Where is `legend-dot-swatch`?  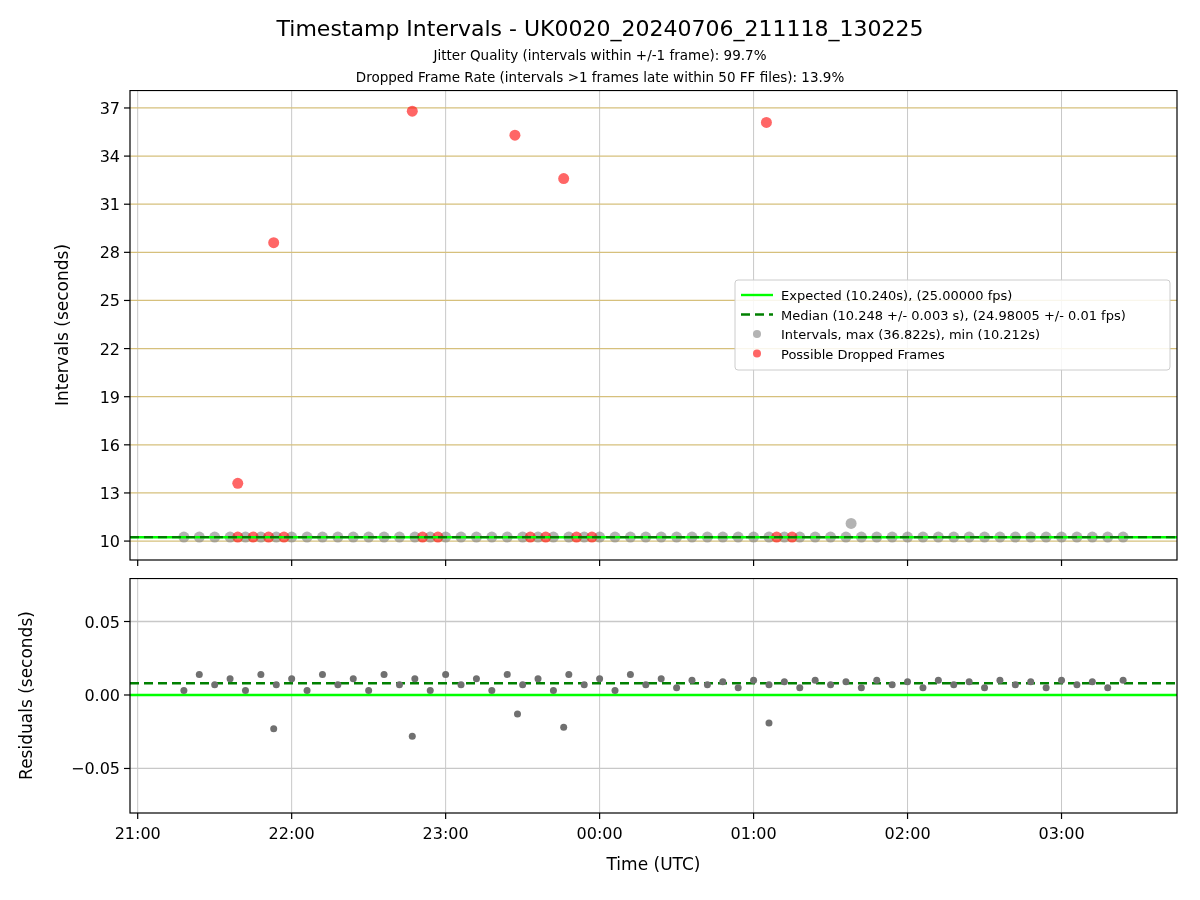 legend-dot-swatch is located at coordinates (757, 334).